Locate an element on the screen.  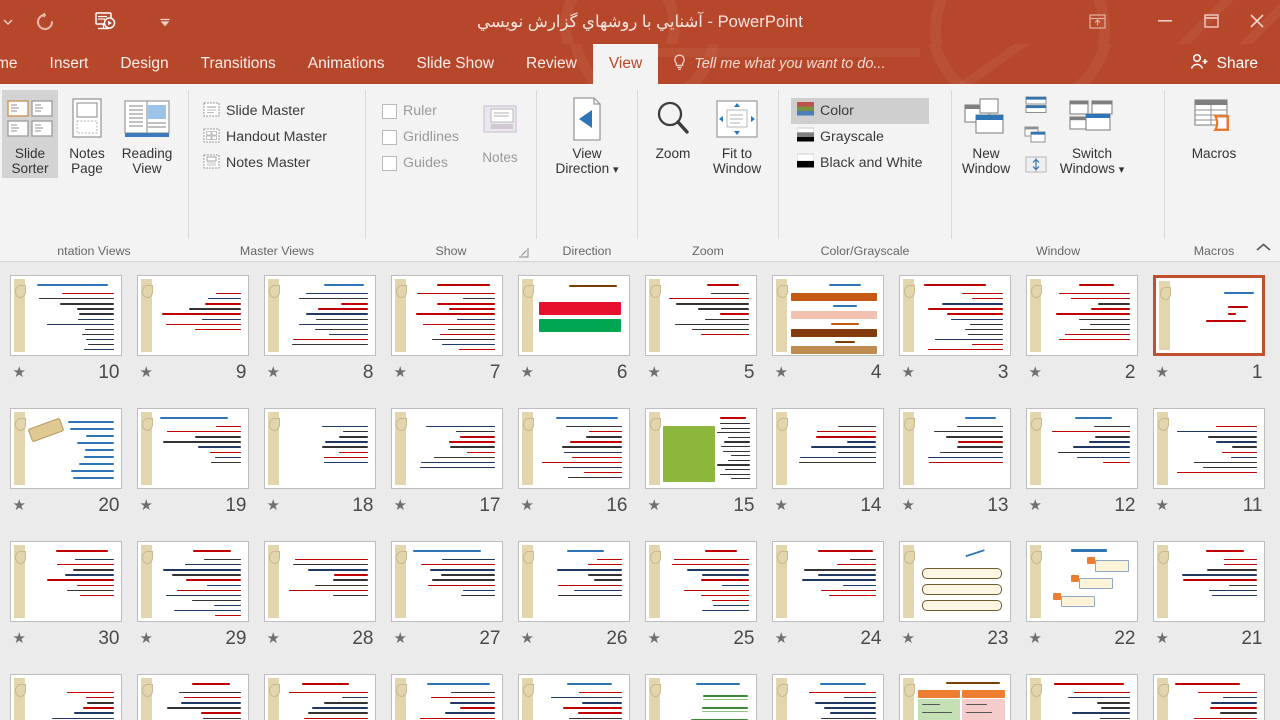
show-dialog-launcher is located at coordinates (524, 252).